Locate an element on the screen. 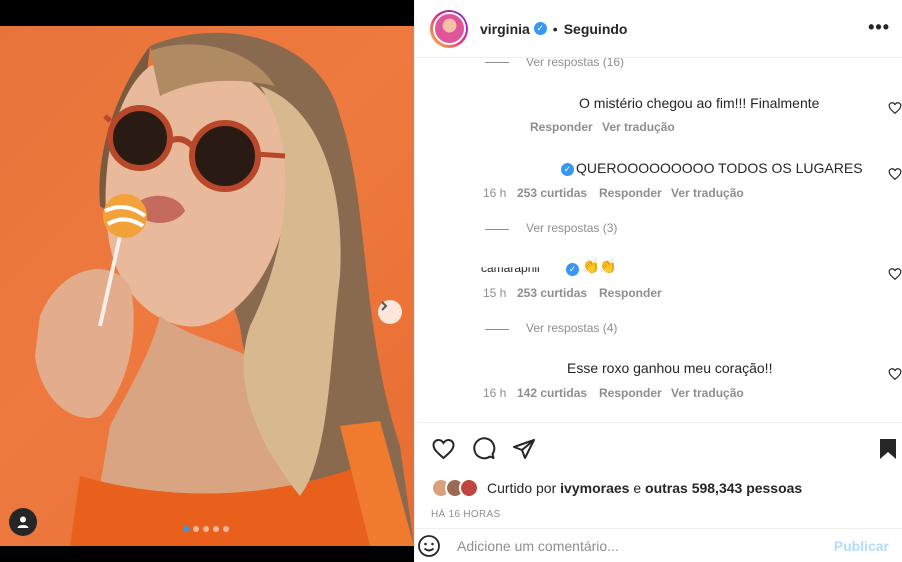 Image resolution: width=902 pixels, height=562 pixels. carousel-dots is located at coordinates (206, 529).